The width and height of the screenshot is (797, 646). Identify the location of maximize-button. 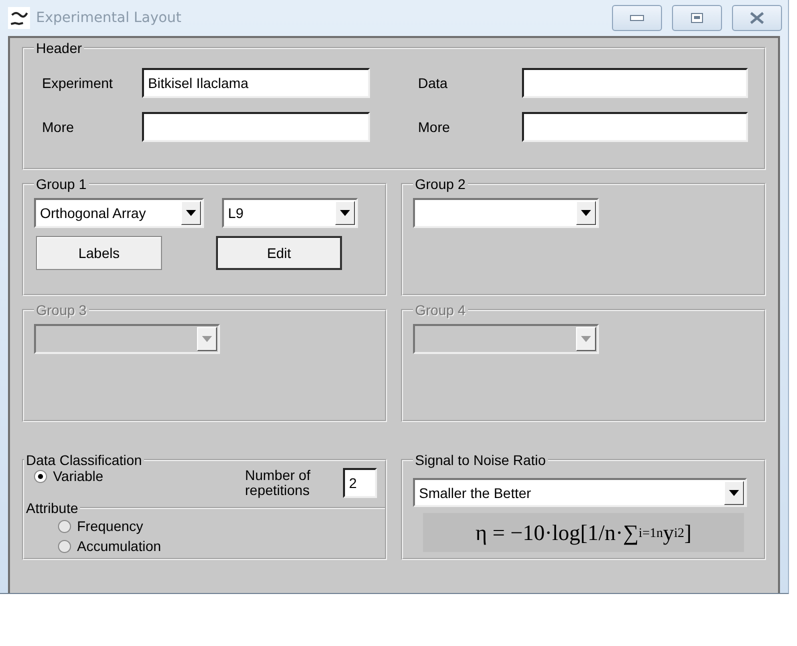
(697, 18).